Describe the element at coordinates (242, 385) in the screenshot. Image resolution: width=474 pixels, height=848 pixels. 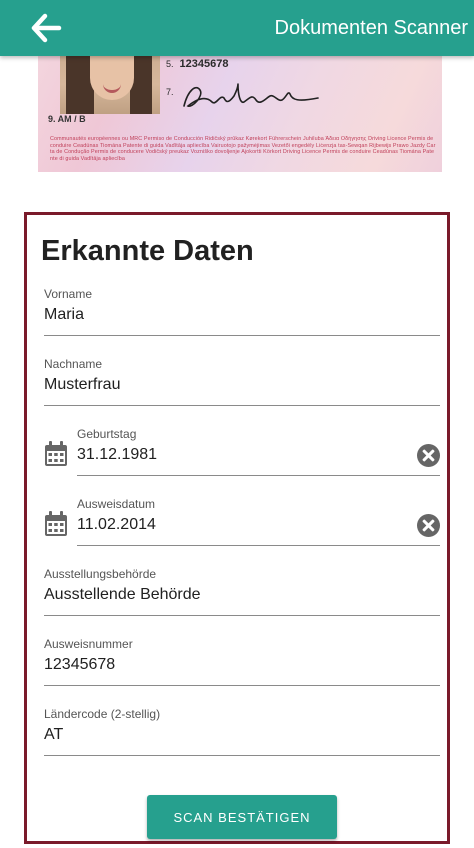
I see `last-name-input` at that location.